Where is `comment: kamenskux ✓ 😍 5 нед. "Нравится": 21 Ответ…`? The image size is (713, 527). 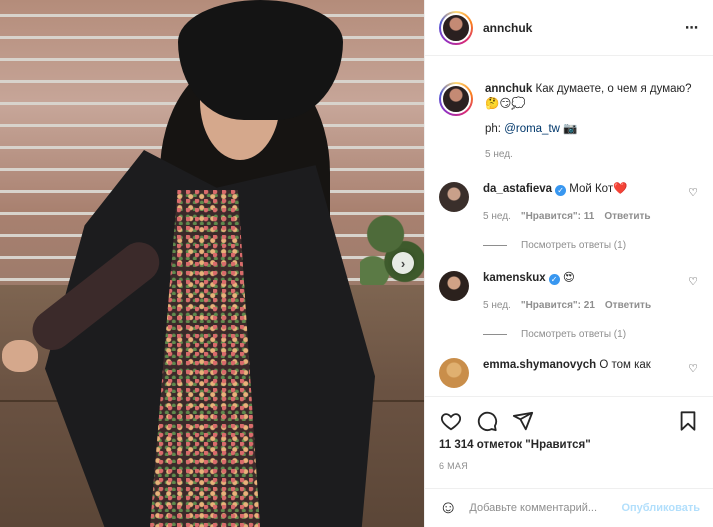 comment: kamenskux ✓ 😍 5 нед. "Нравится": 21 Ответ… is located at coordinates (569, 292).